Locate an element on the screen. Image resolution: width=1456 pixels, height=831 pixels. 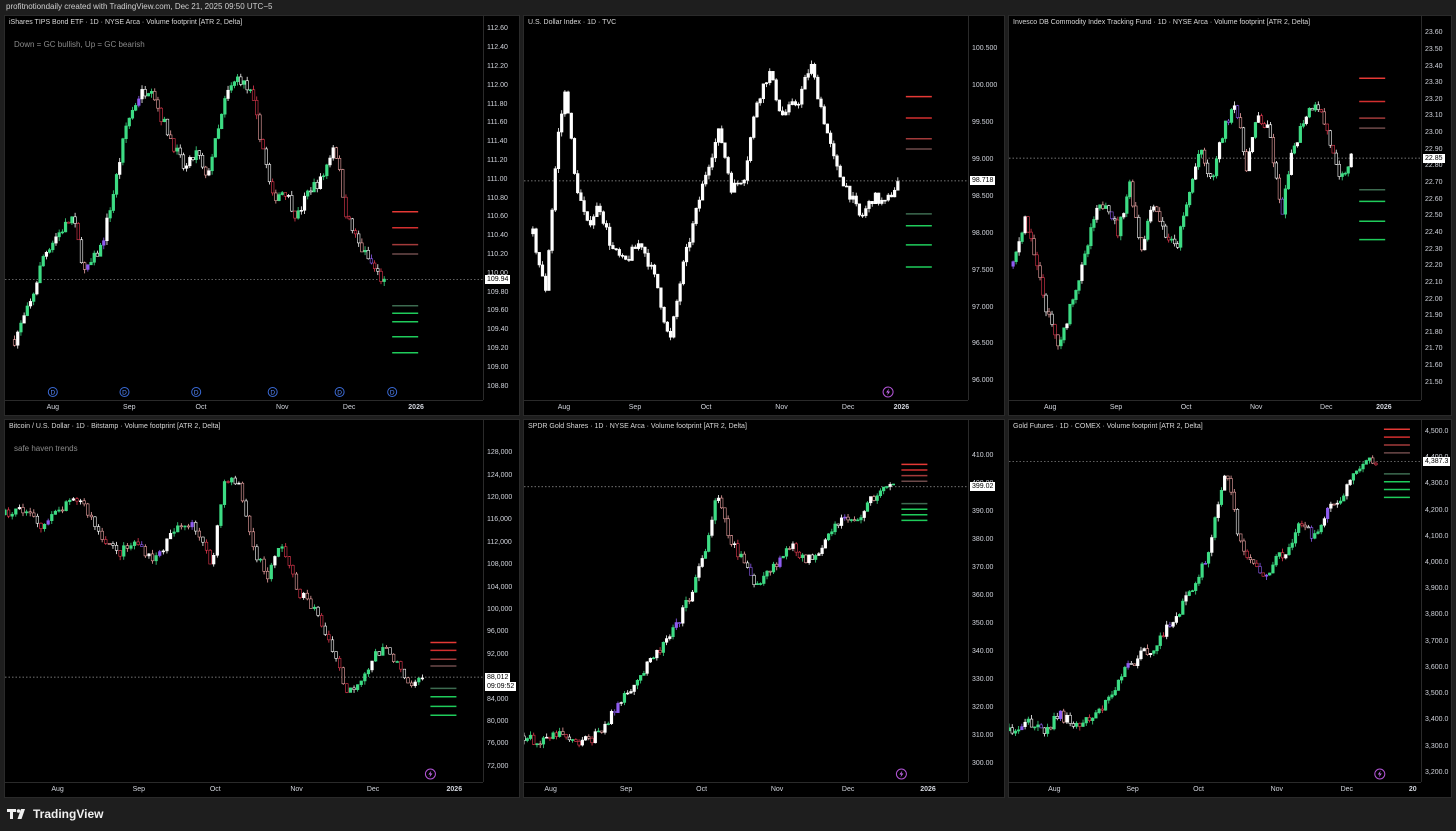
last-price-tag: 399.02 is located at coordinates (983, 487).